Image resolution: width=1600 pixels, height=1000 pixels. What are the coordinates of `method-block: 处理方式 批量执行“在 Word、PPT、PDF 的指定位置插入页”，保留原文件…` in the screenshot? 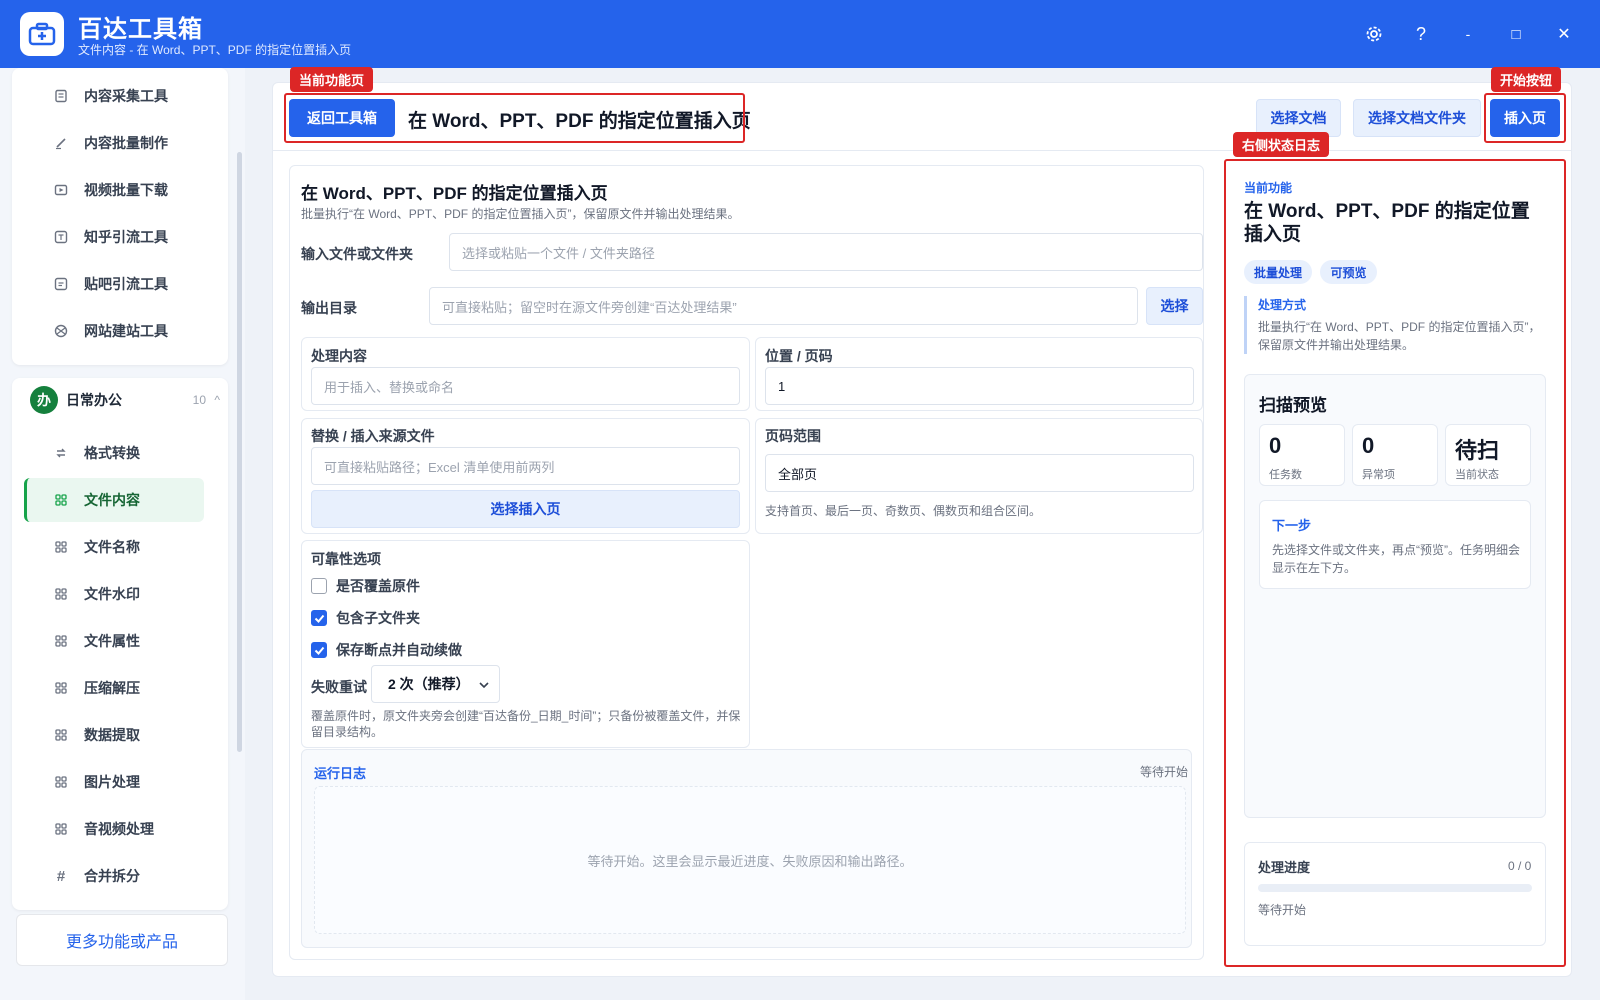 It's located at (1394, 325).